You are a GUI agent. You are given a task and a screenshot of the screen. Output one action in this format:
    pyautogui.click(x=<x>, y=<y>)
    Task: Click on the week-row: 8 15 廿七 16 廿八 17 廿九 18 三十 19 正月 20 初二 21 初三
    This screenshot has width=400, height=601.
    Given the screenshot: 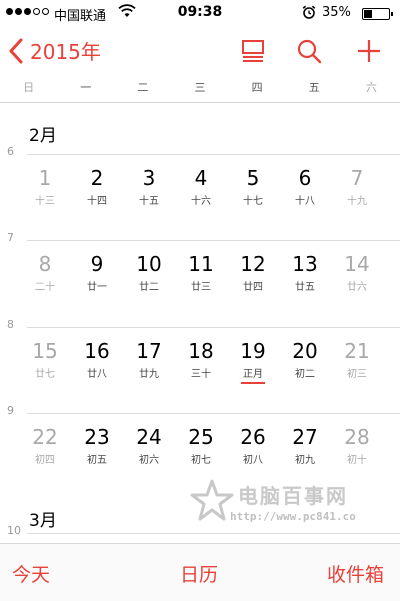 What is the action you would take?
    pyautogui.click(x=200, y=362)
    